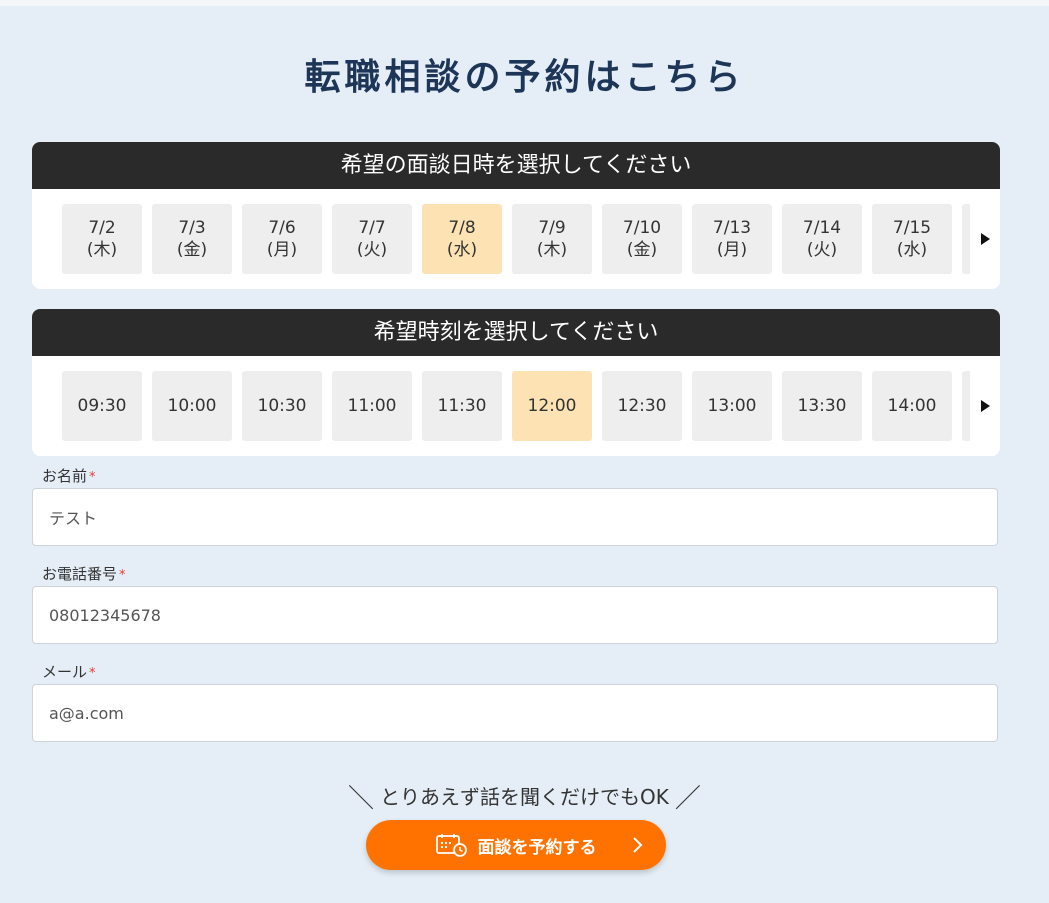  I want to click on chevron-right-icon, so click(638, 845).